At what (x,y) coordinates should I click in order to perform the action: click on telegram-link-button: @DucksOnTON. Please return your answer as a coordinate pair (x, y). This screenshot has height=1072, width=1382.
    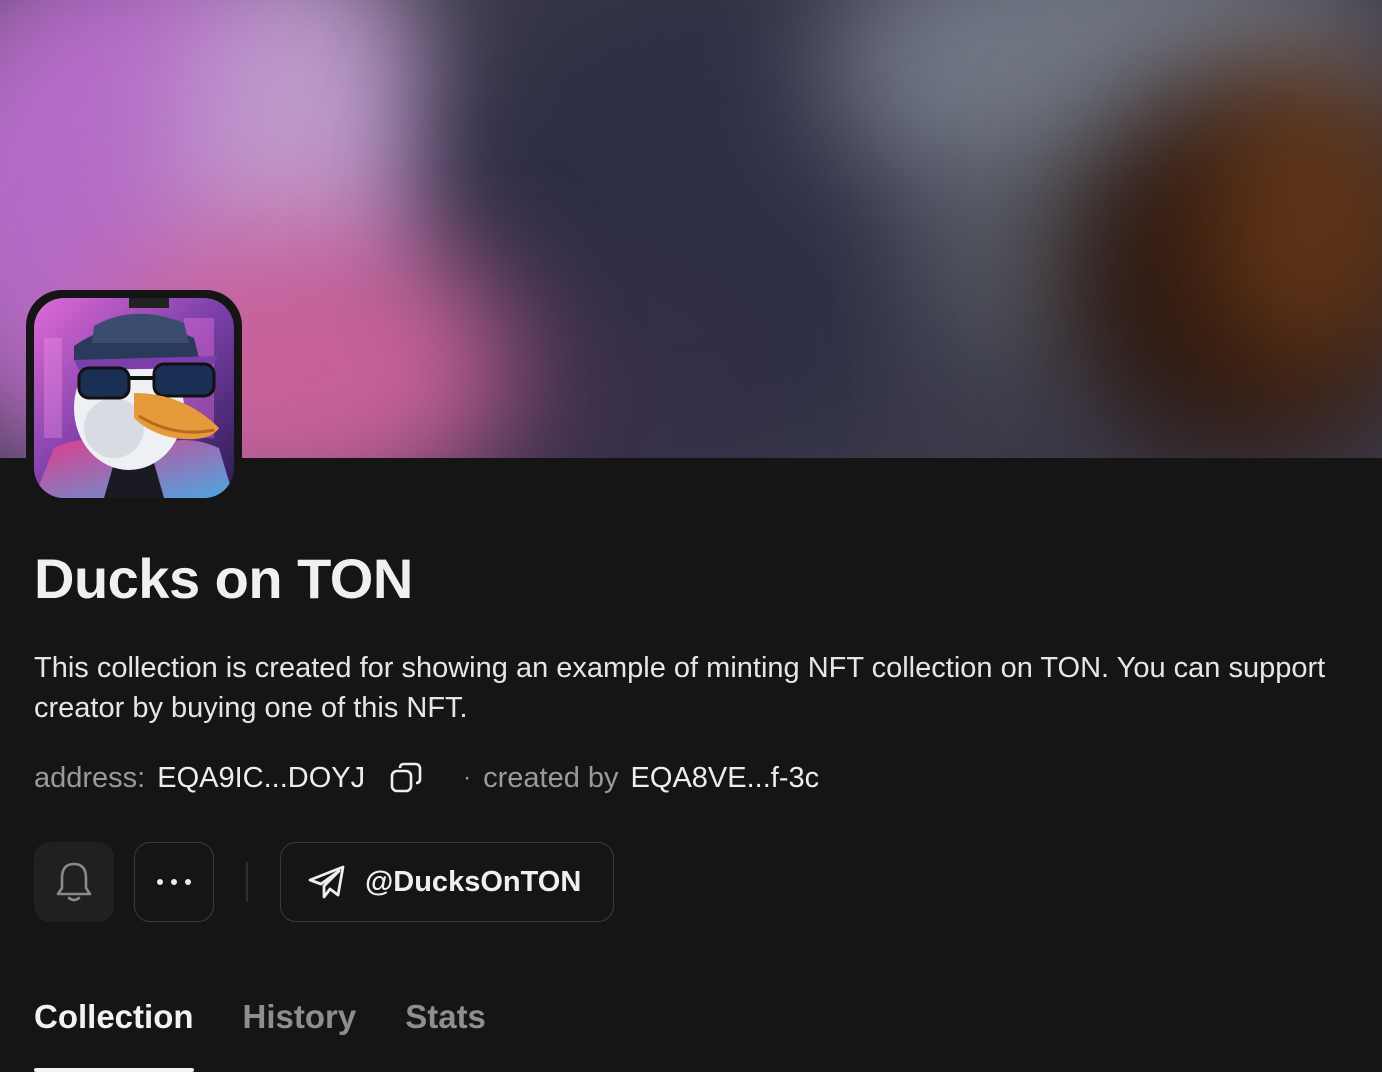
    Looking at the image, I should click on (447, 882).